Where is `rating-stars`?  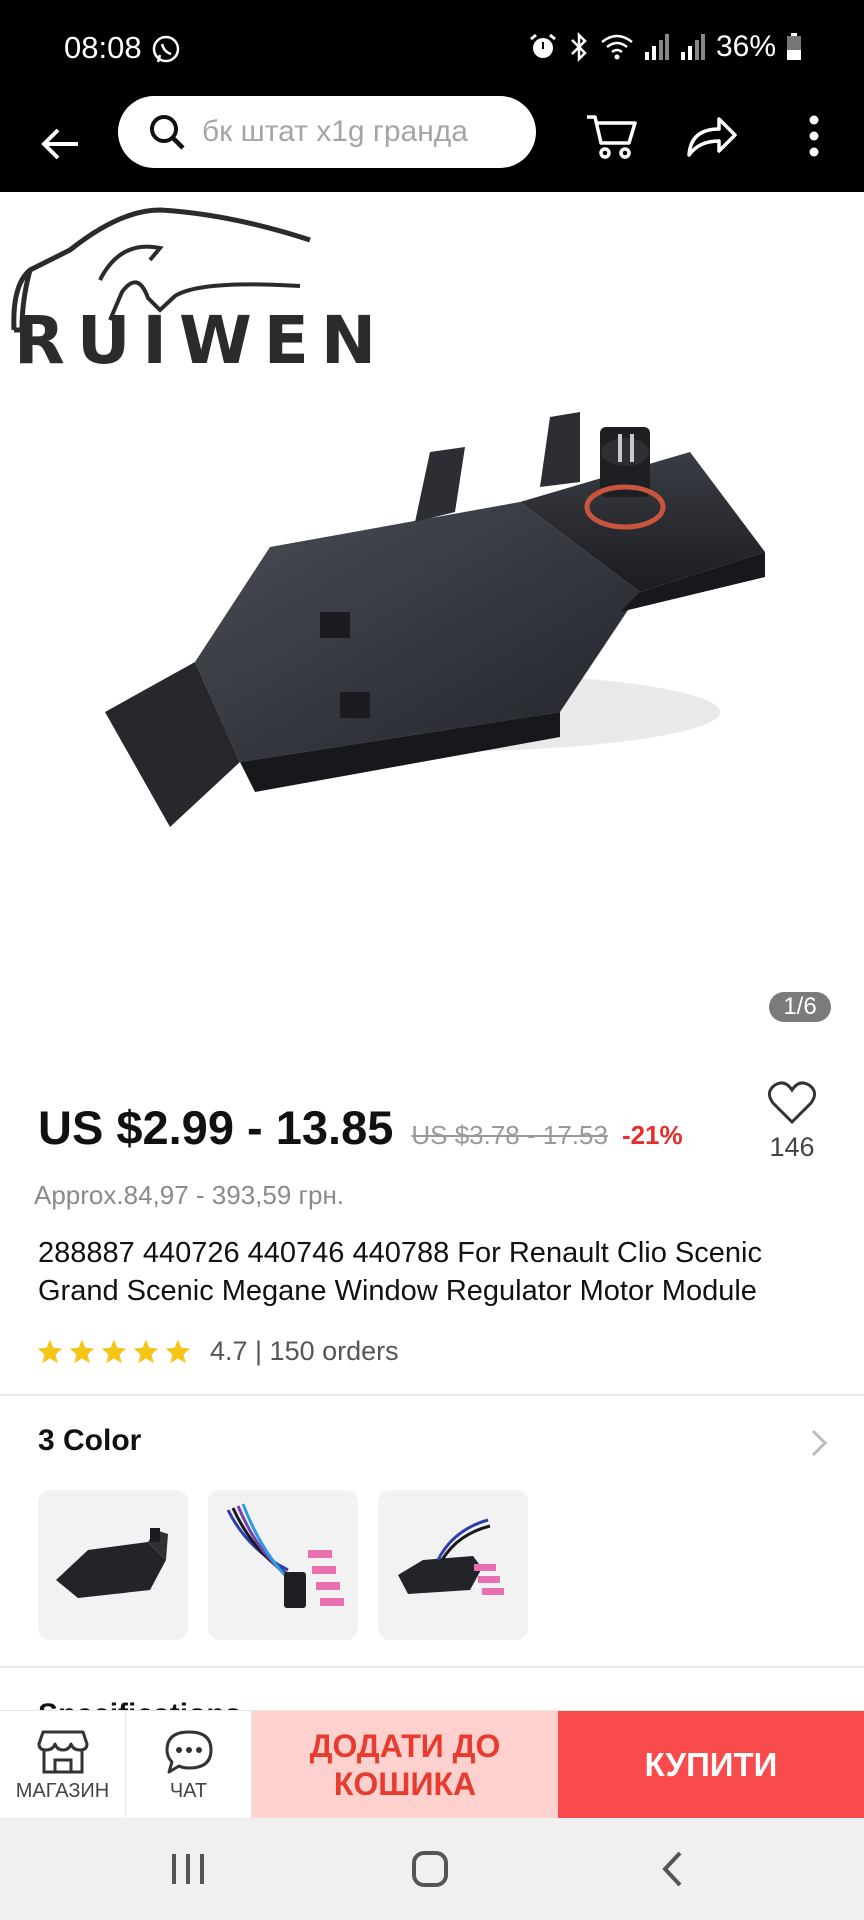
rating-stars is located at coordinates (114, 1352).